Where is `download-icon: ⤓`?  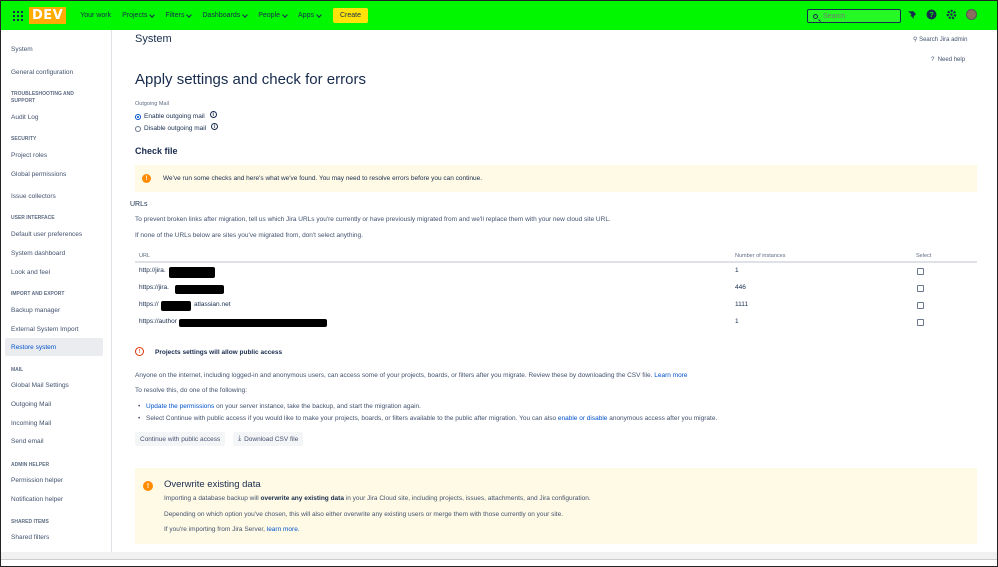
download-icon: ⤓ is located at coordinates (240, 438).